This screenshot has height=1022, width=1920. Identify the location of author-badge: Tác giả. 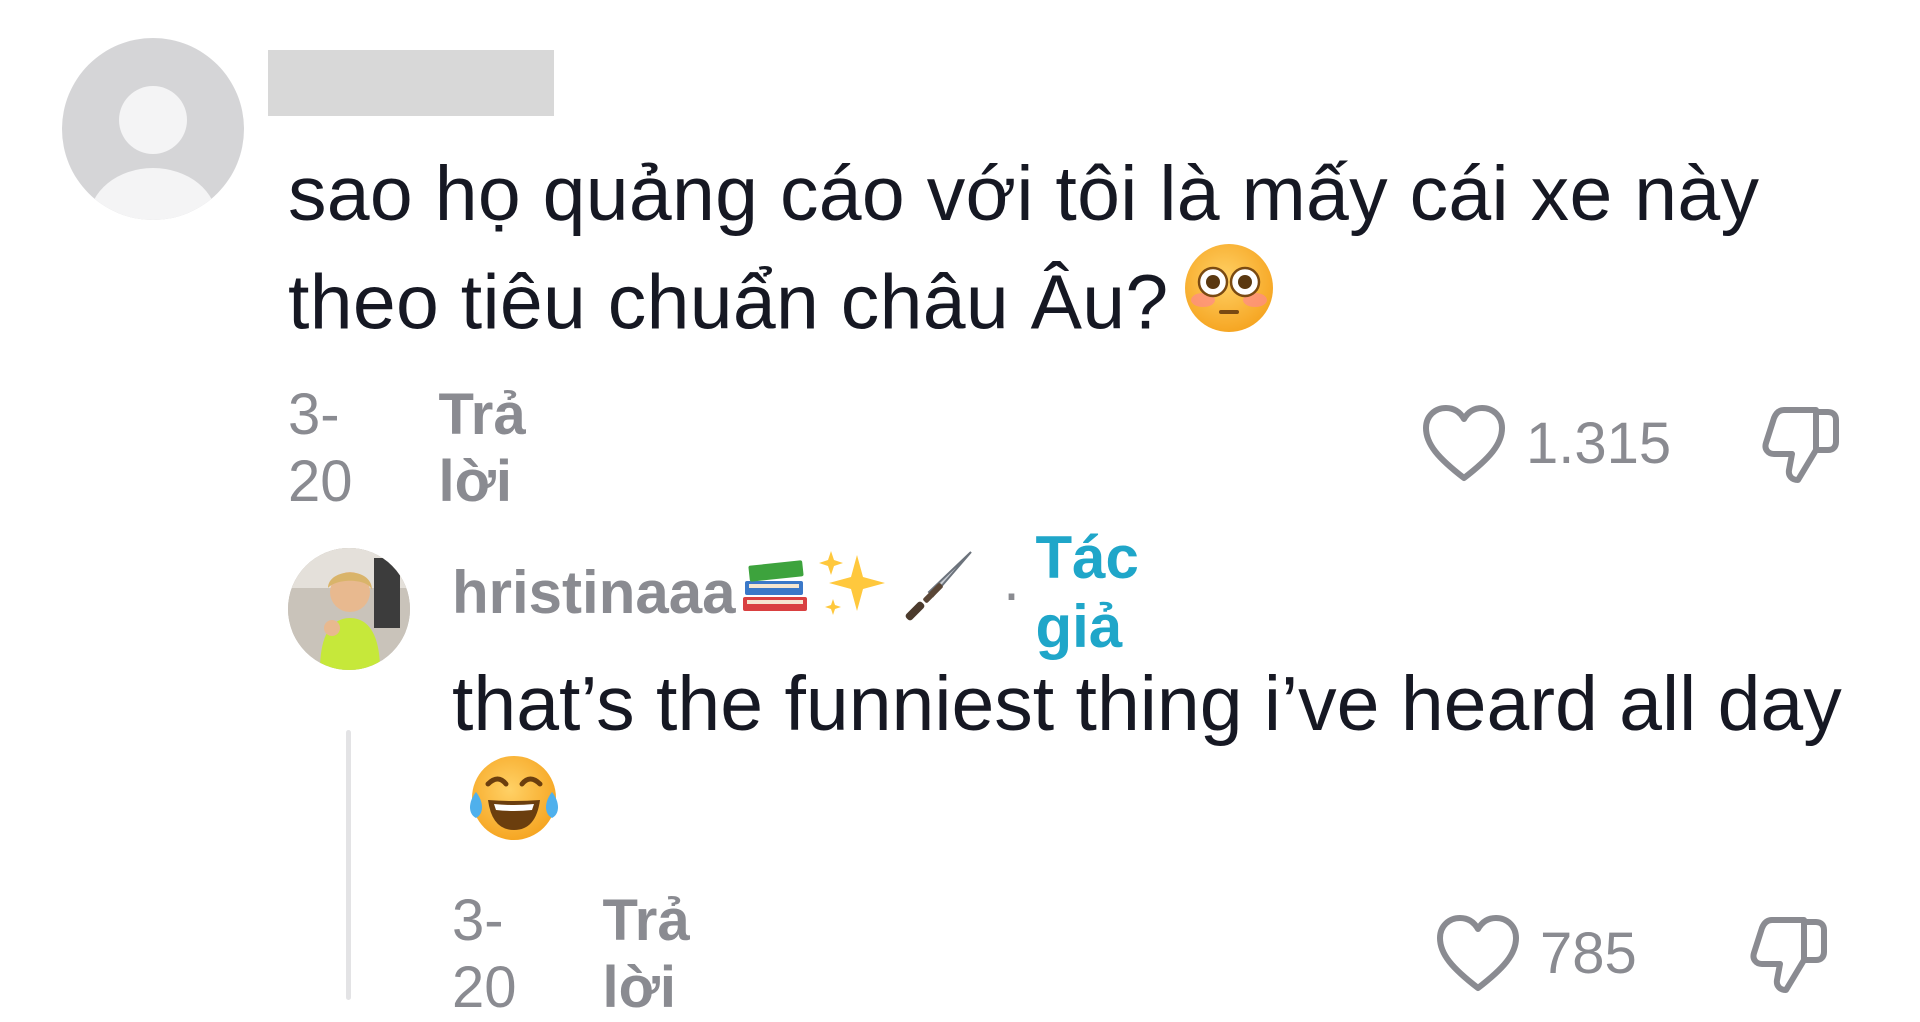
(1087, 592).